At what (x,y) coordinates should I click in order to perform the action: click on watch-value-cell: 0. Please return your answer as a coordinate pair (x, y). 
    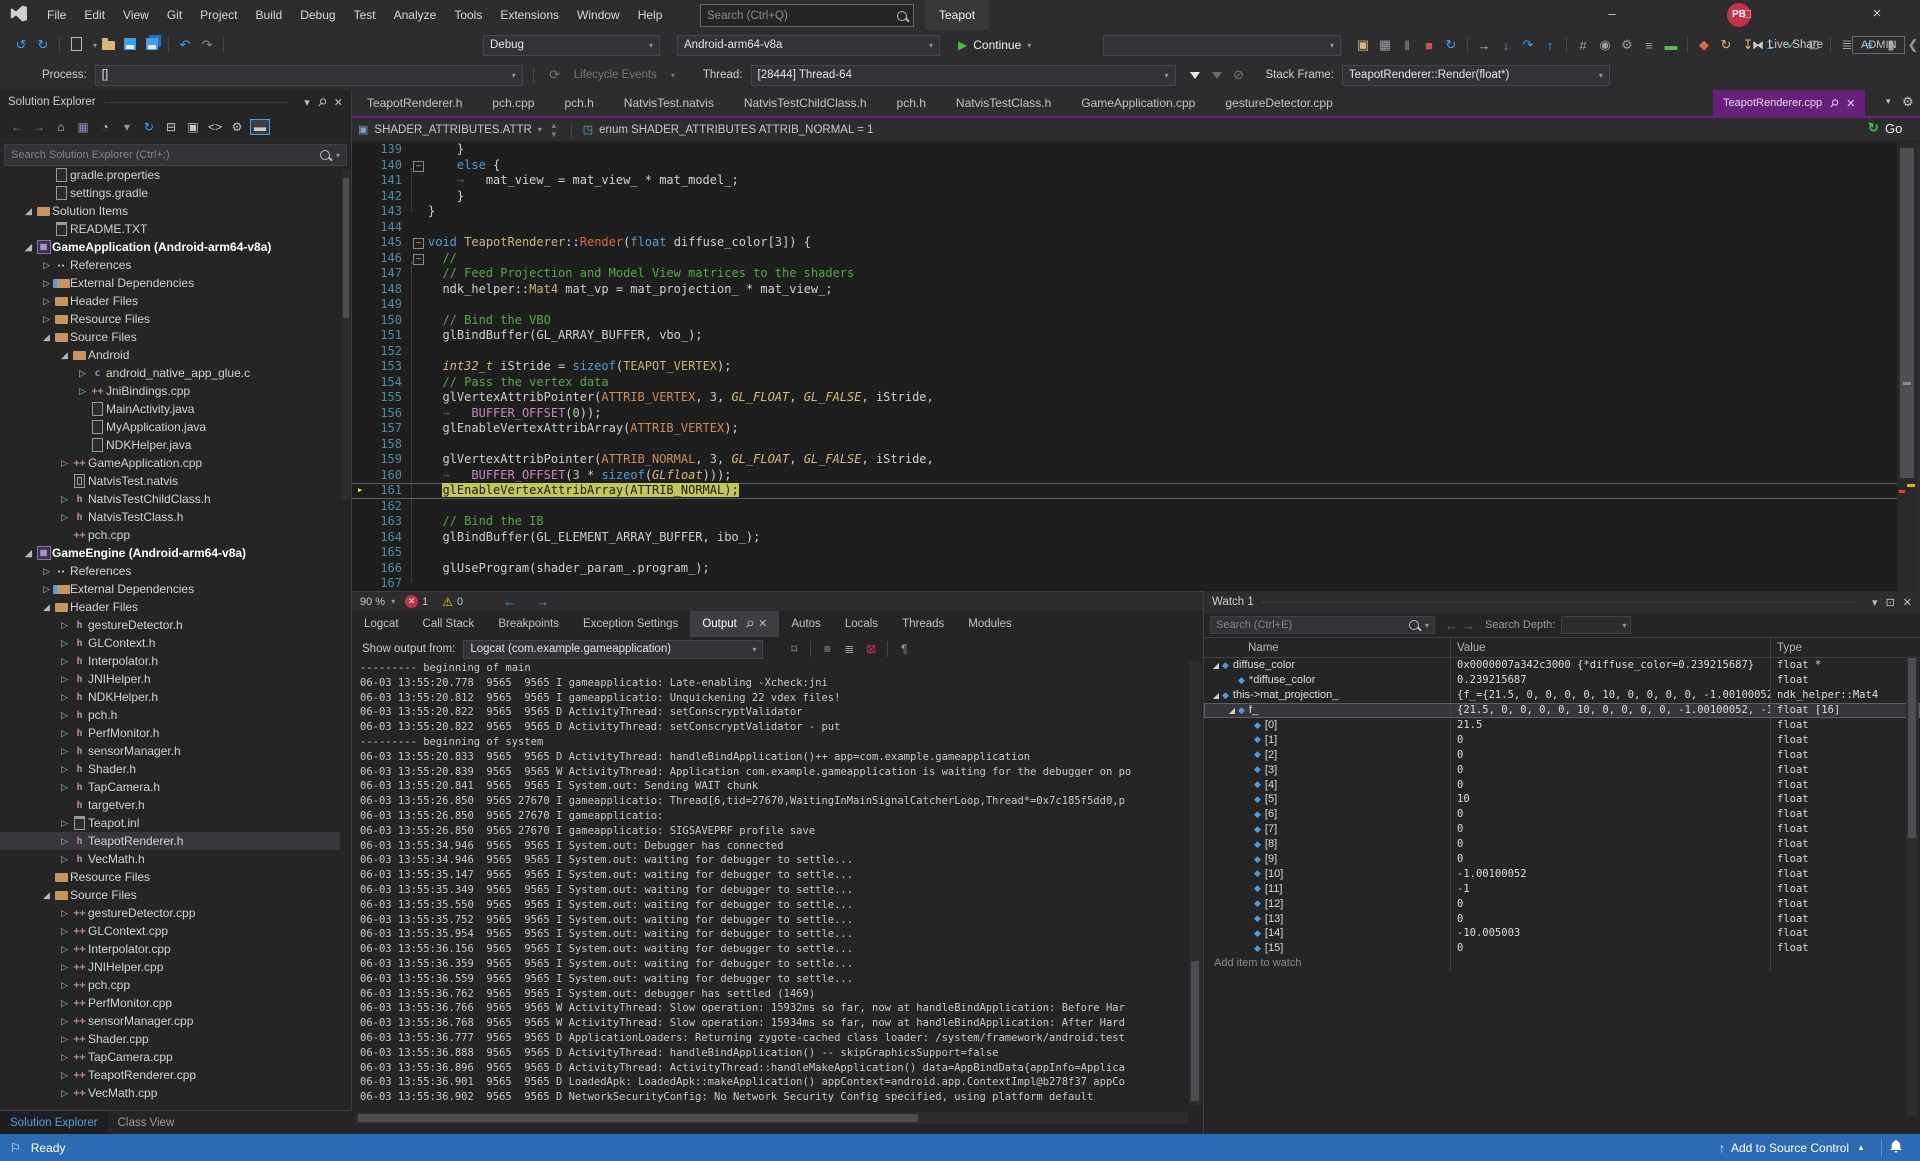
    Looking at the image, I should click on (1611, 785).